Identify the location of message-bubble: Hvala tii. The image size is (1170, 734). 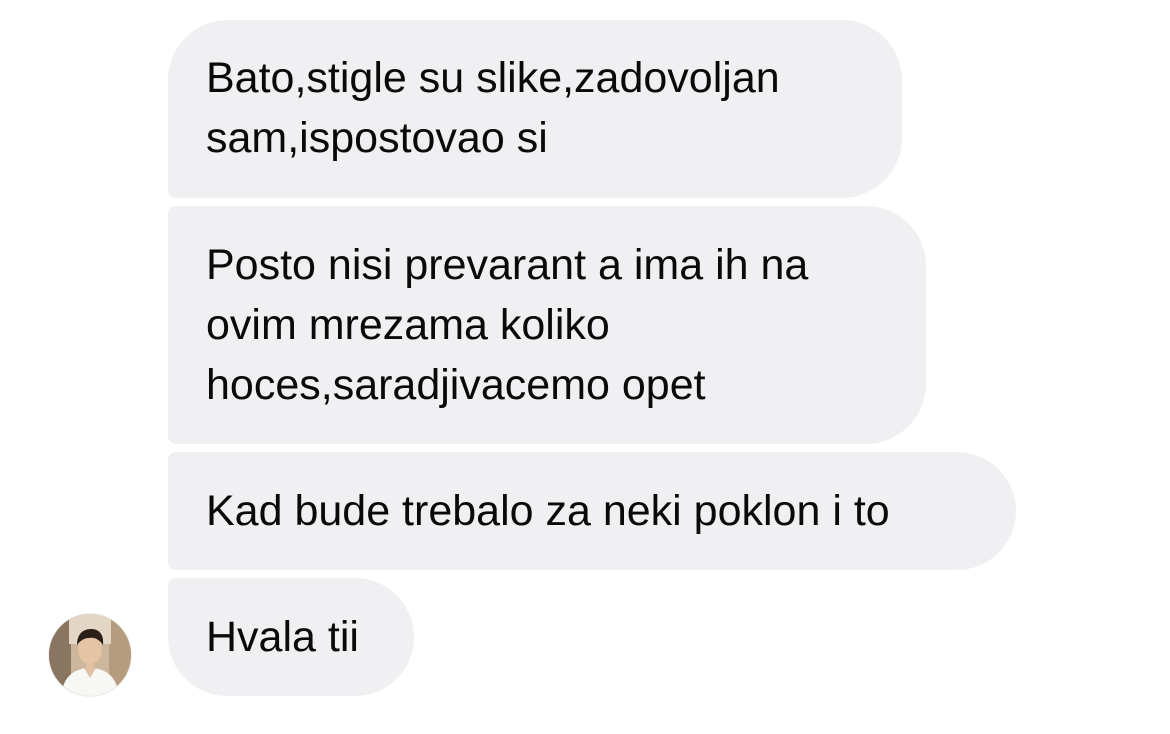
(291, 637).